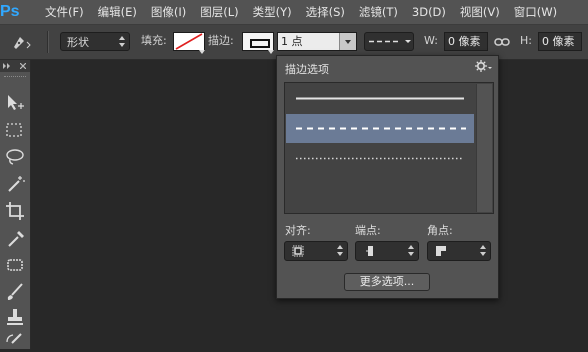 The width and height of the screenshot is (588, 352). Describe the element at coordinates (272, 12) in the screenshot. I see `menu-type: 类型(Y)` at that location.